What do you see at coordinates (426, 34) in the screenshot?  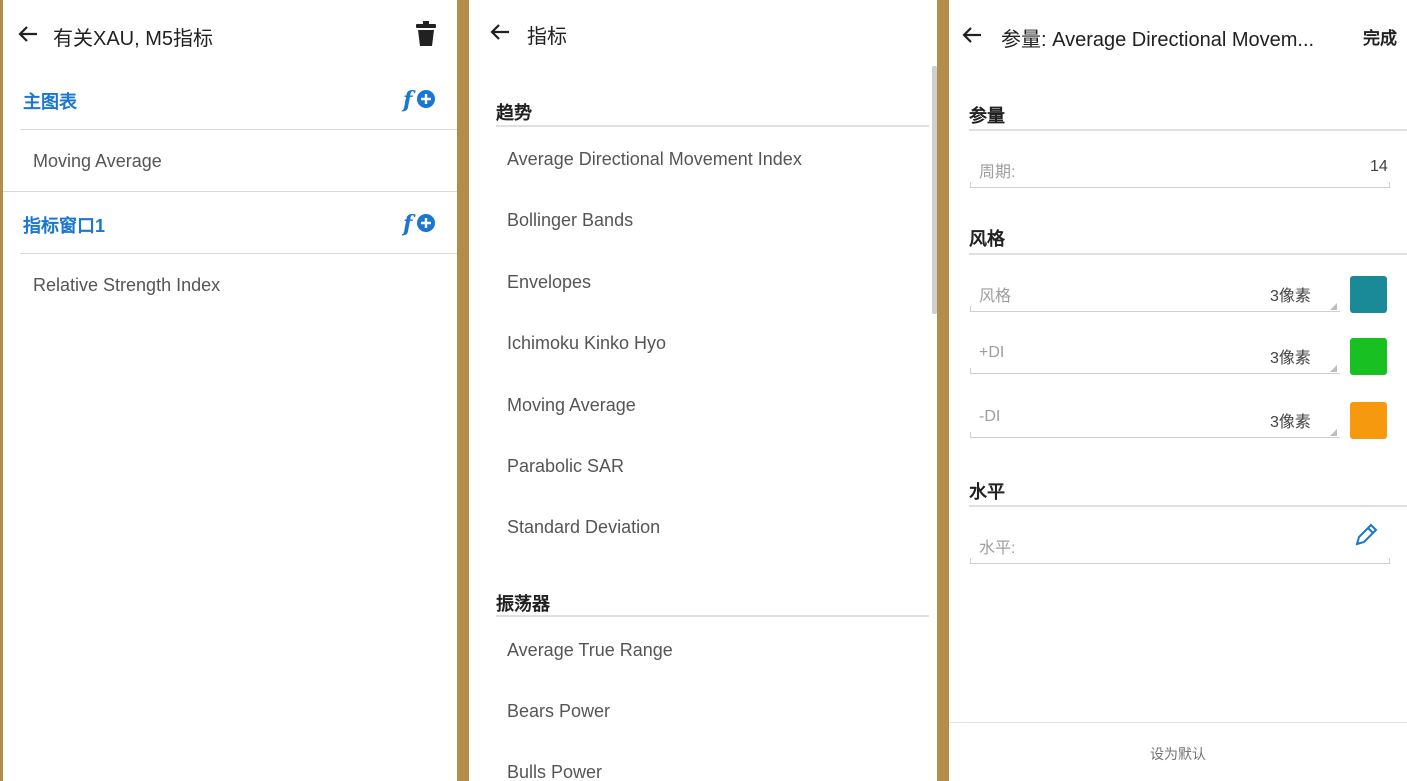 I see `trash-icon` at bounding box center [426, 34].